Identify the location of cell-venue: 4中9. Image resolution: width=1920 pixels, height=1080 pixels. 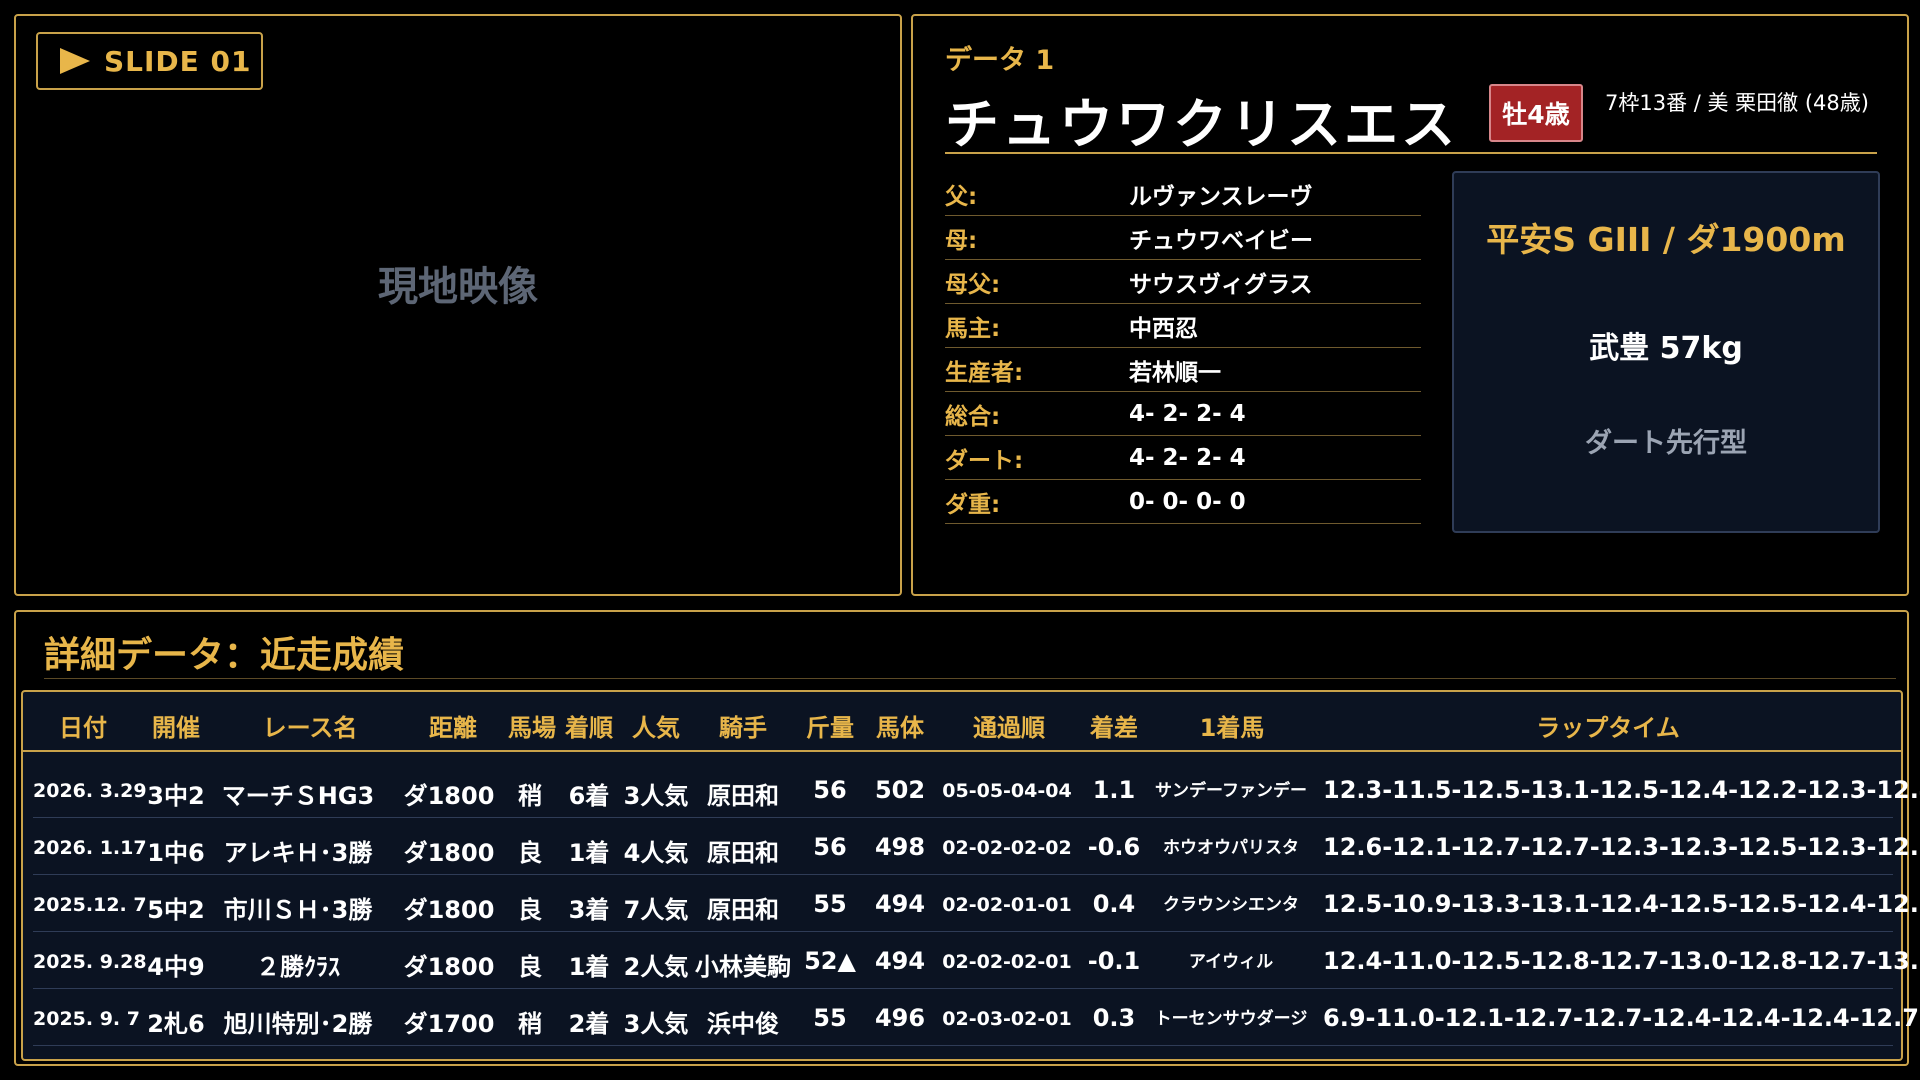
(176, 967).